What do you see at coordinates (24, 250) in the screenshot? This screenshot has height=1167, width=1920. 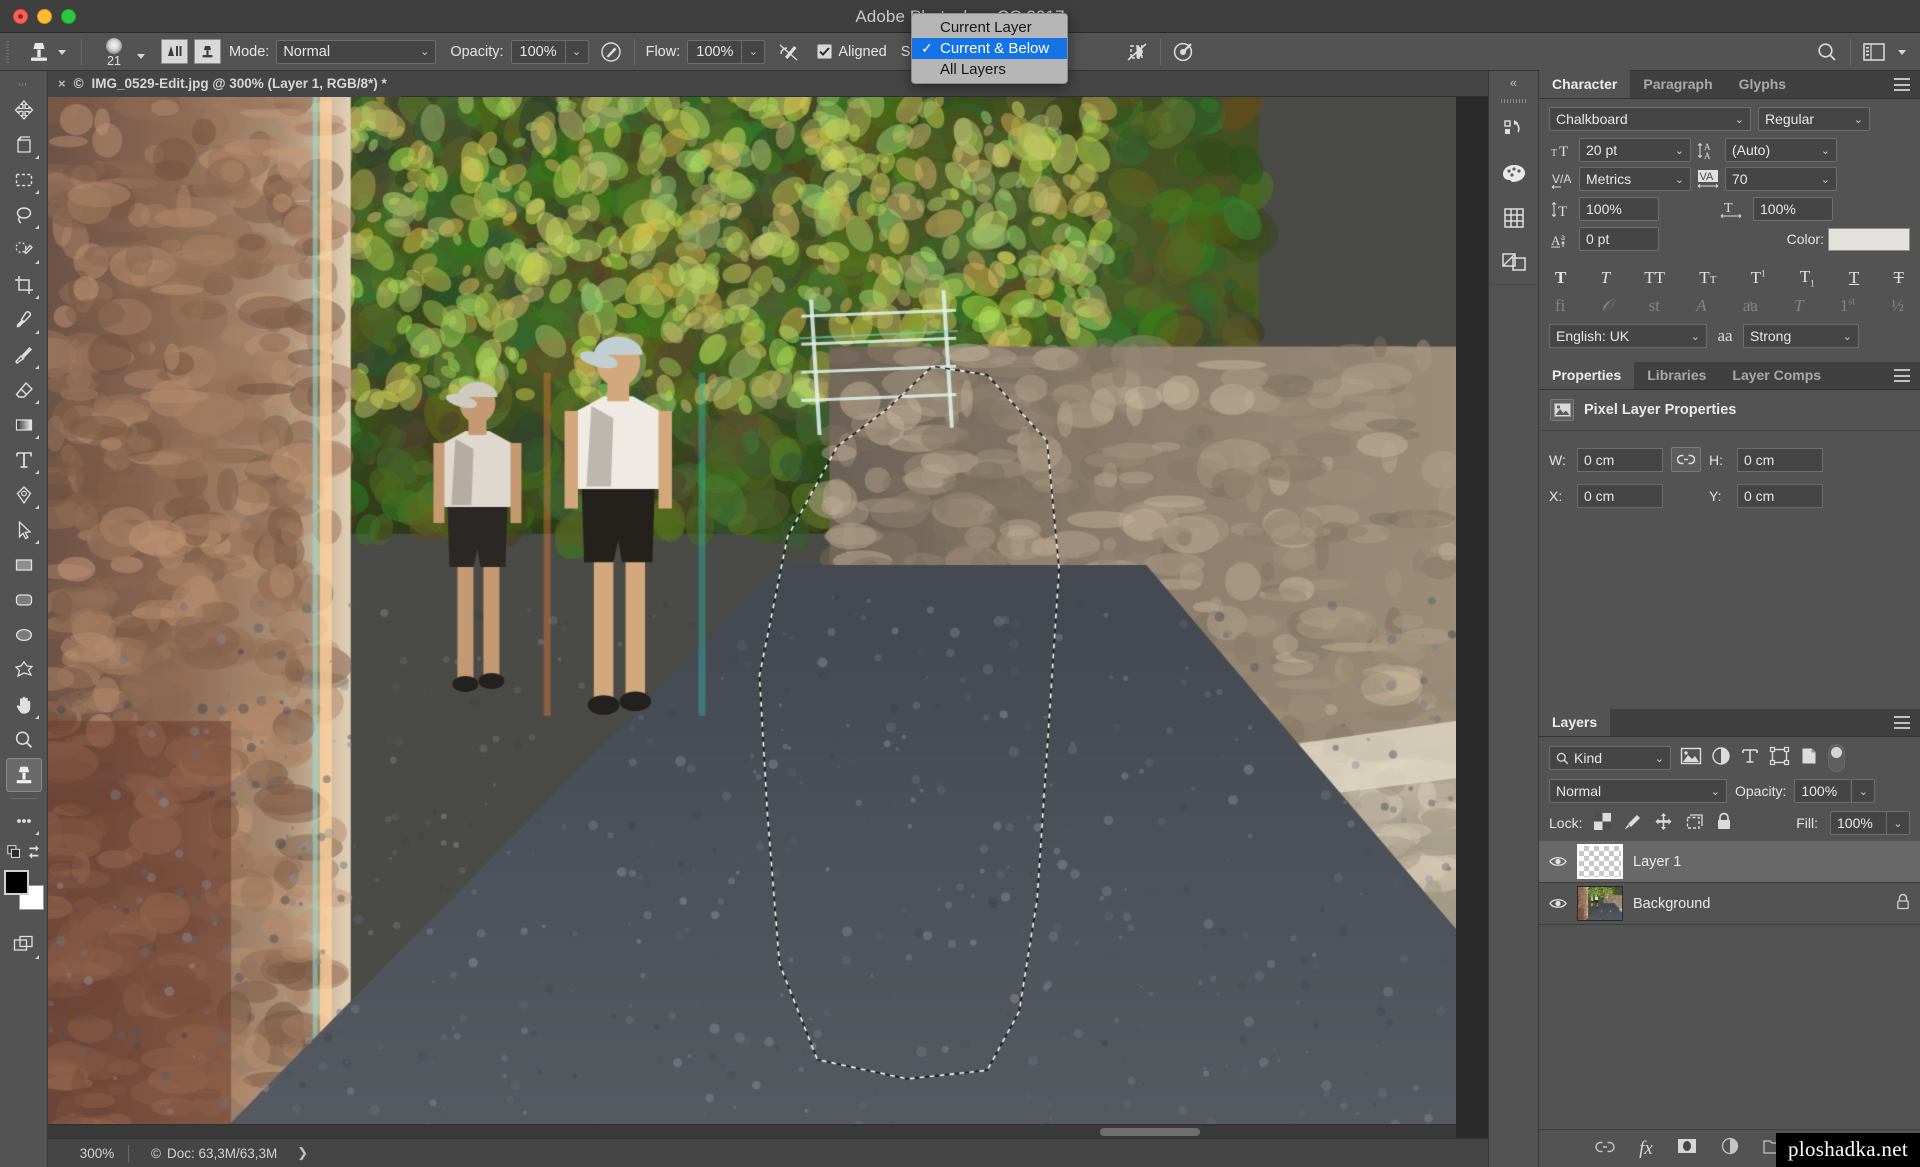 I see `quick-selection-tool` at bounding box center [24, 250].